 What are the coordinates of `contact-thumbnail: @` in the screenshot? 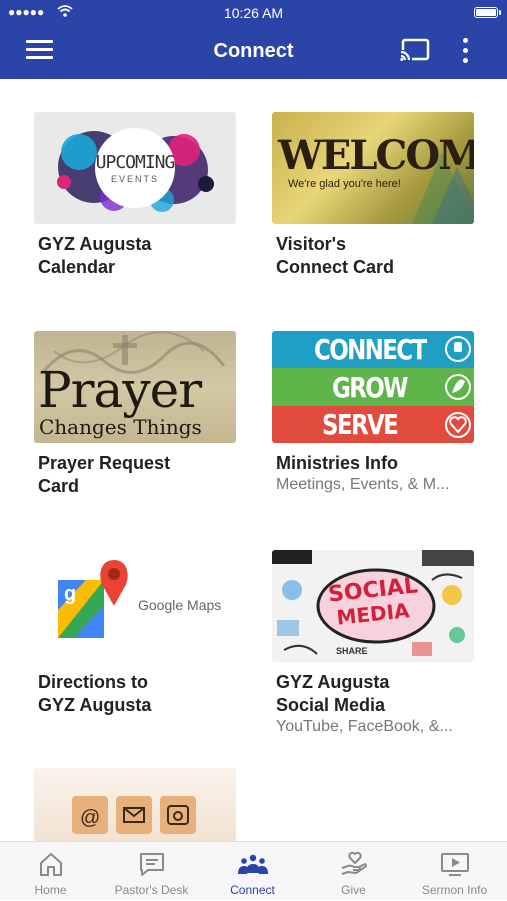 It's located at (135, 804).